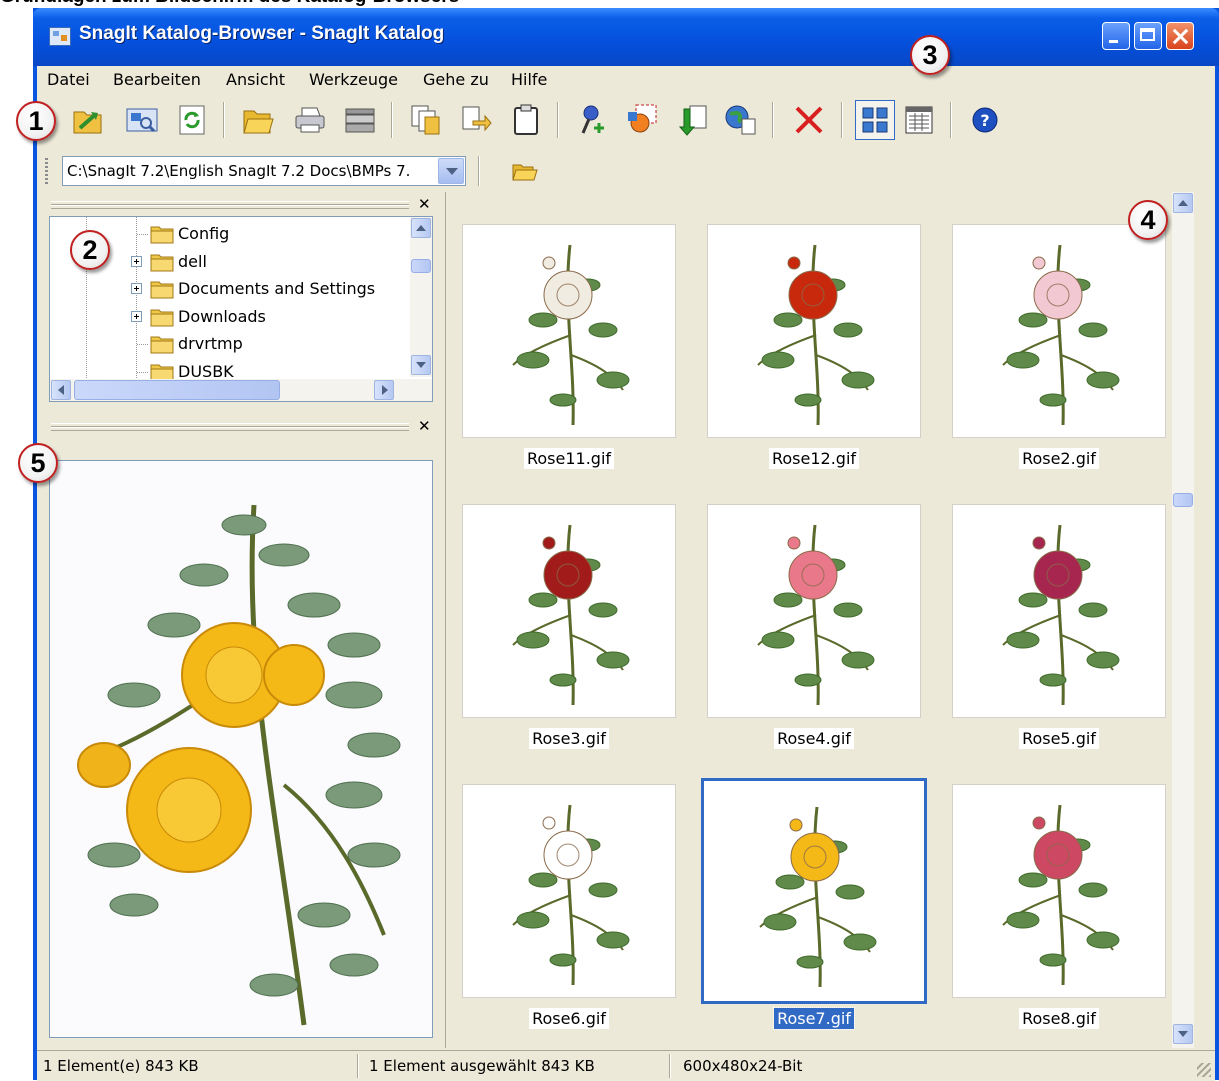 The height and width of the screenshot is (1081, 1219). Describe the element at coordinates (529, 79) in the screenshot. I see `menu-hilfe: Hilfe` at that location.